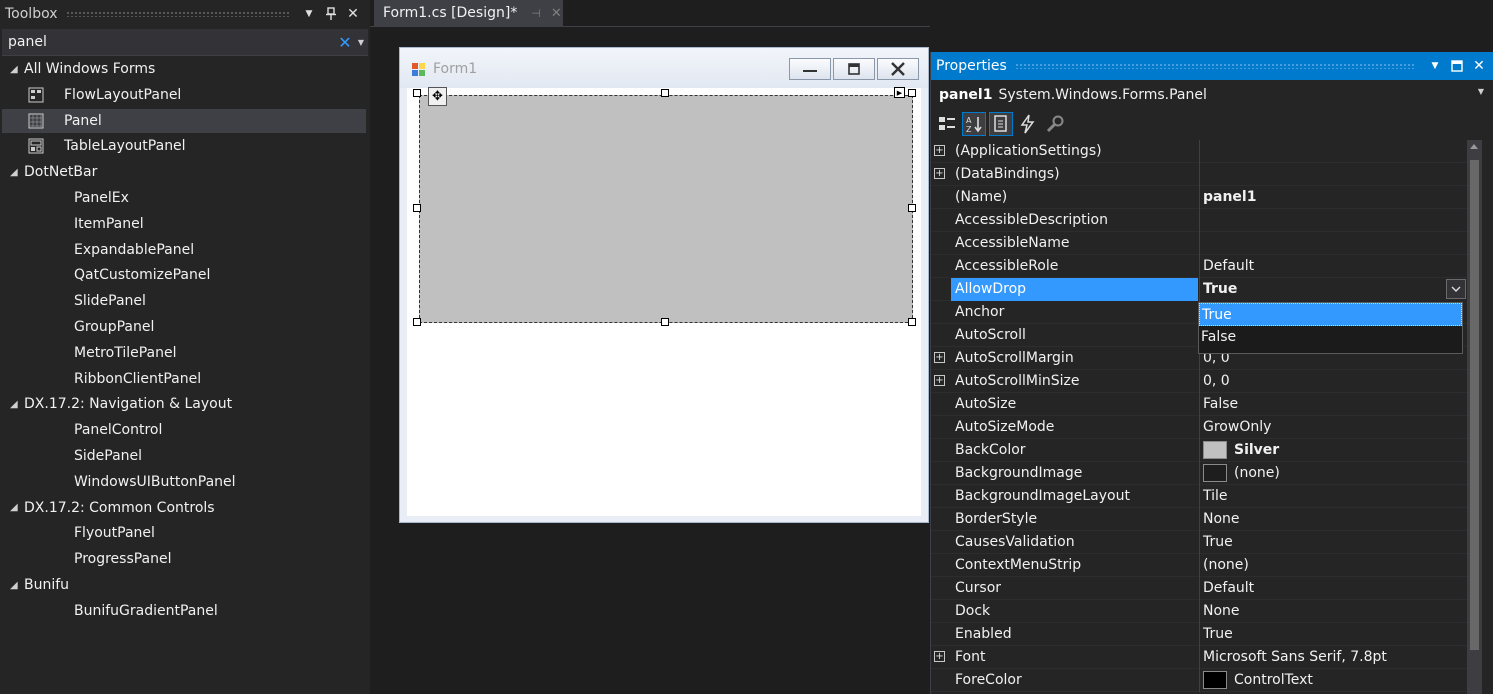  I want to click on property-row: BackgroundImageLayout Tile, so click(1199, 496).